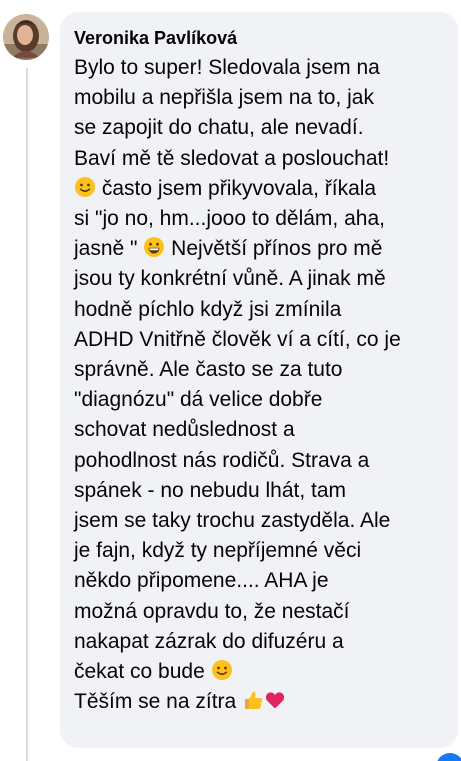 This screenshot has height=761, width=461. Describe the element at coordinates (237, 339) in the screenshot. I see `comment-line: ADHD Vnitřně člověk ví a cítí, co je` at that location.